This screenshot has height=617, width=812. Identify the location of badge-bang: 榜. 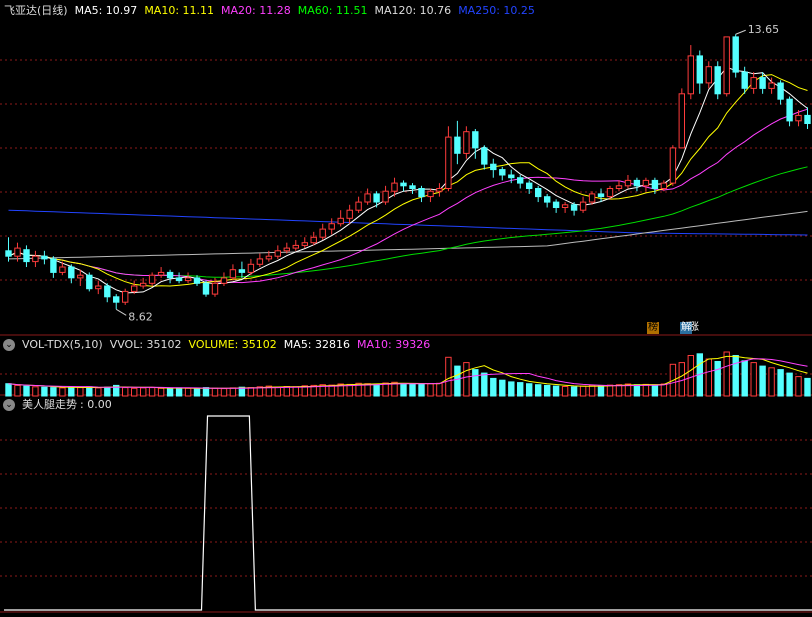
(653, 328).